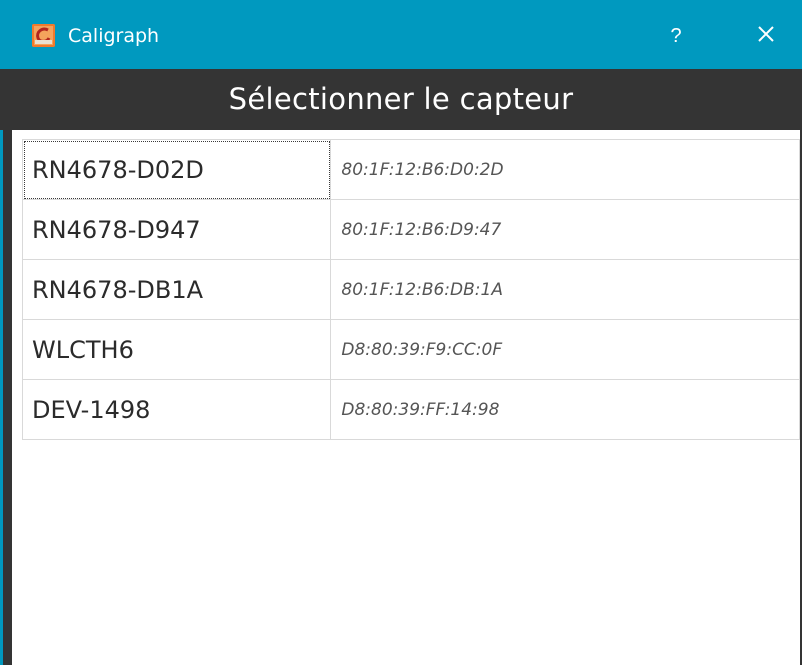  What do you see at coordinates (1, 397) in the screenshot?
I see `window-frame-accent` at bounding box center [1, 397].